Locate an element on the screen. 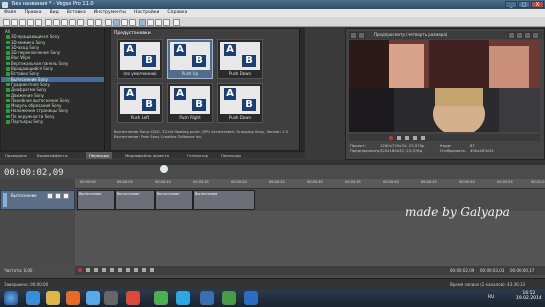  lock-envelopes-icon is located at coordinates (124, 22).